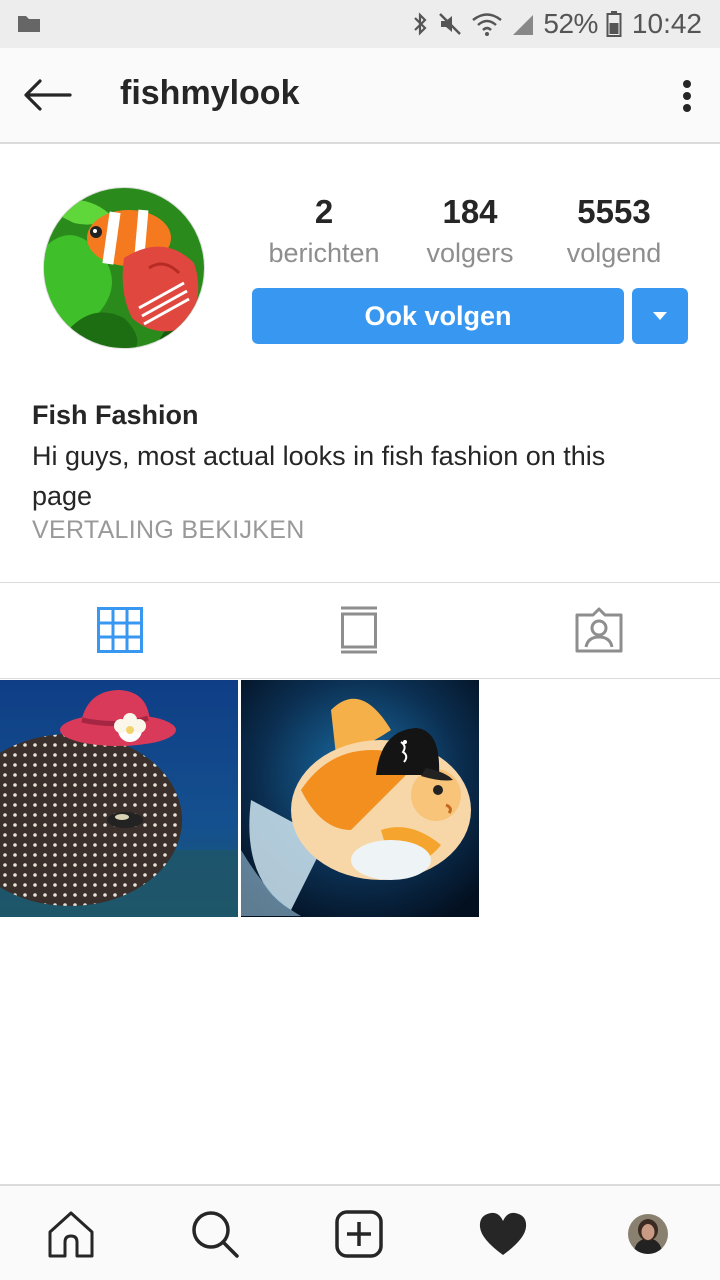  What do you see at coordinates (614, 211) in the screenshot?
I see `stat-value: 5553` at bounding box center [614, 211].